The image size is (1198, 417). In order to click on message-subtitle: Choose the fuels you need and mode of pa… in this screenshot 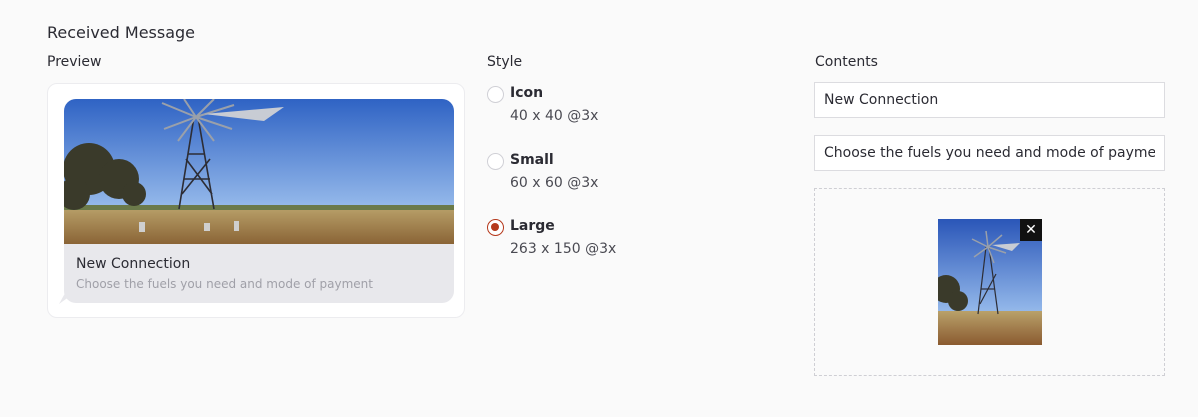, I will do `click(224, 284)`.